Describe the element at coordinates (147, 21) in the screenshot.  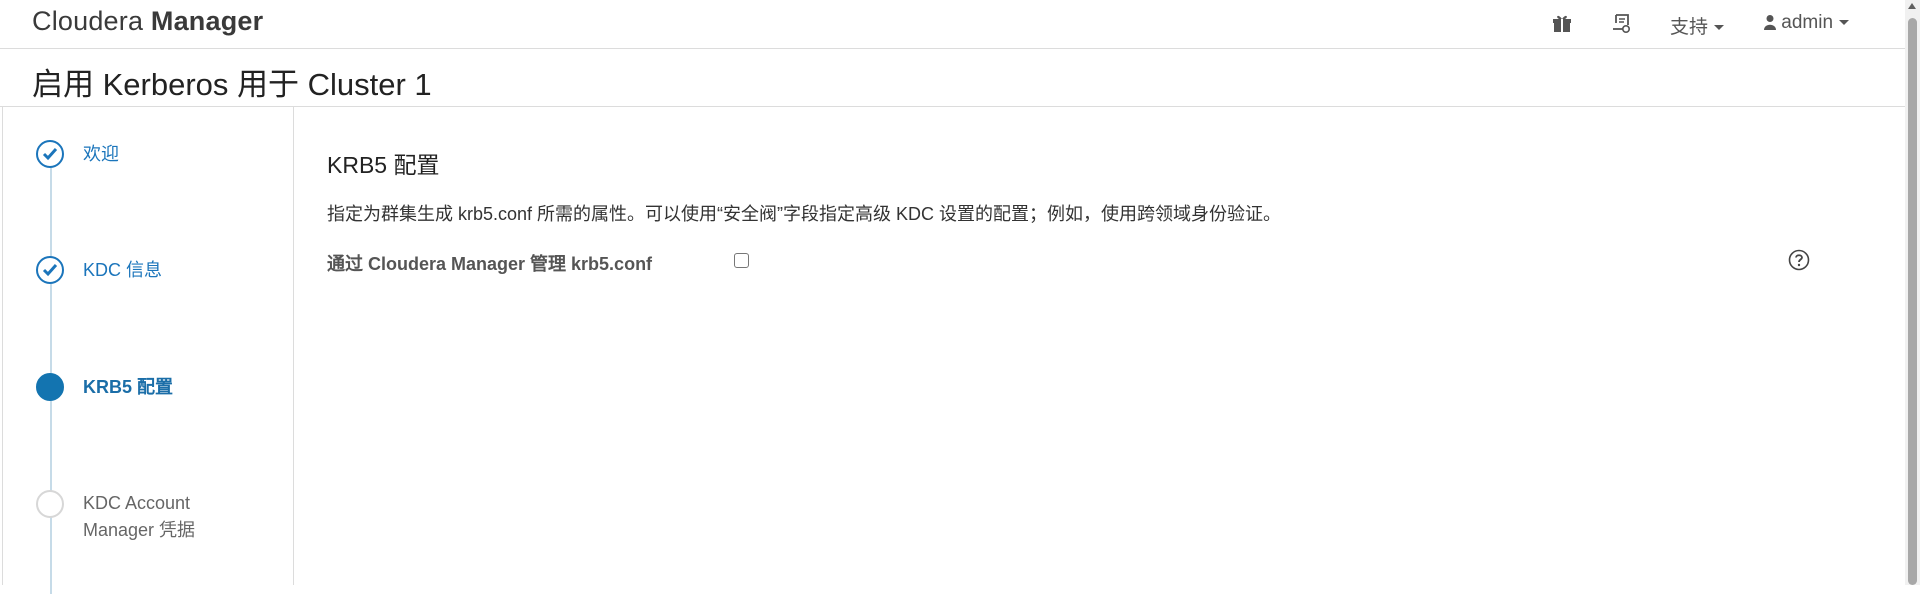
I see `brand-logo: Cloudera Manager` at that location.